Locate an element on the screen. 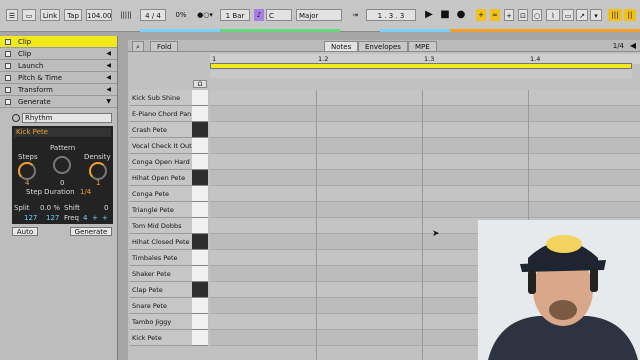  sidebar-item-launch: Launch ◀ is located at coordinates (58, 66).